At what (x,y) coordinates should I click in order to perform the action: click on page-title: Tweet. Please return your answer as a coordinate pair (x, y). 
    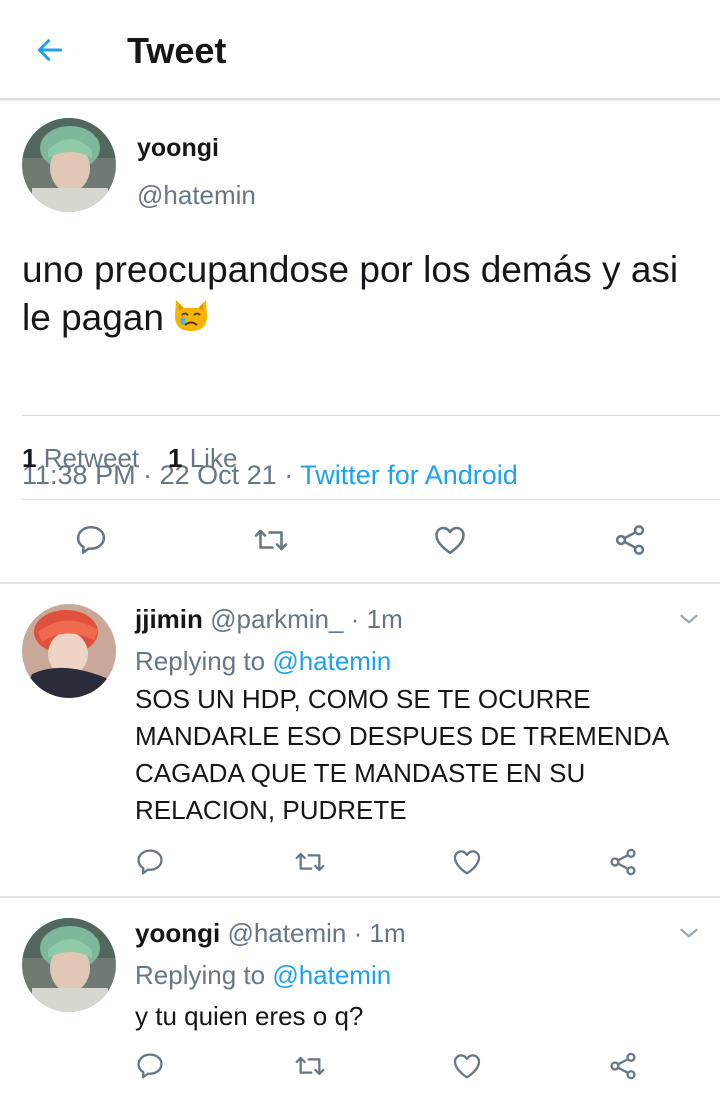
    Looking at the image, I should click on (177, 50).